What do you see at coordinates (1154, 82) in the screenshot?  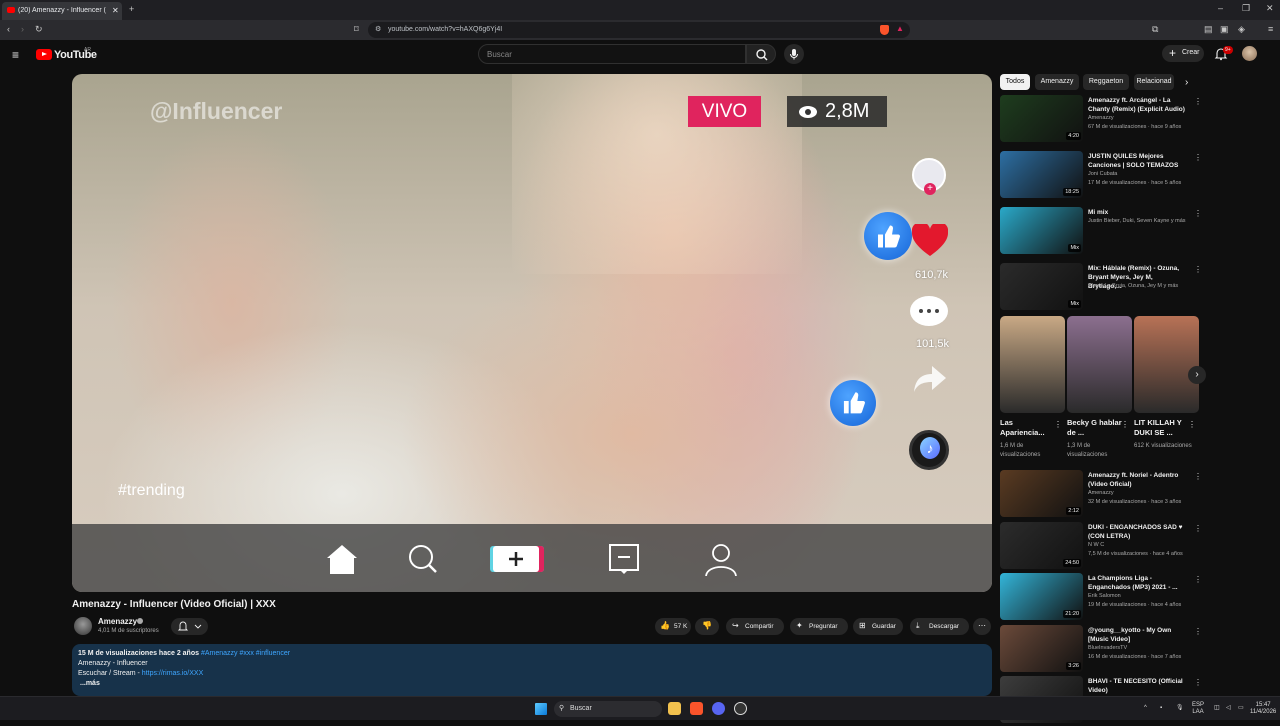 I see `chip-relacionado: Relacionad` at bounding box center [1154, 82].